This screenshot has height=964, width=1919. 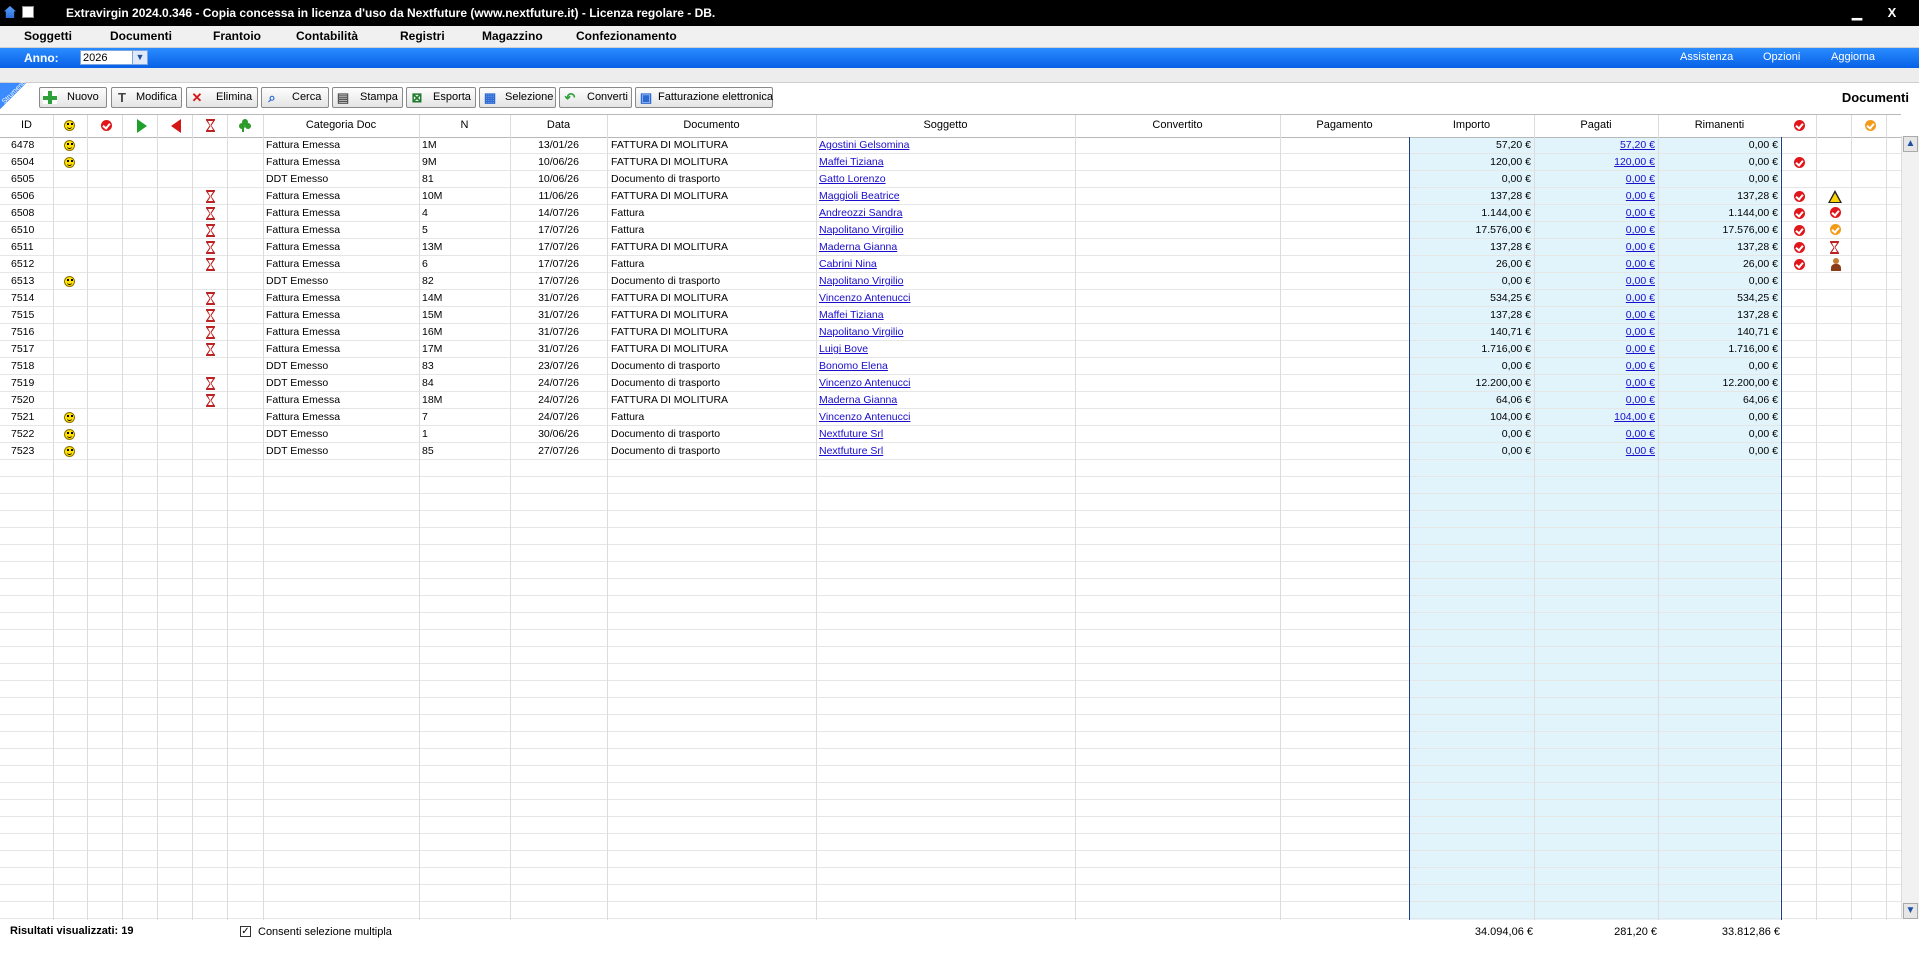 What do you see at coordinates (946, 145) in the screenshot?
I see `cell-soggetto: Agostini Gelsomina` at bounding box center [946, 145].